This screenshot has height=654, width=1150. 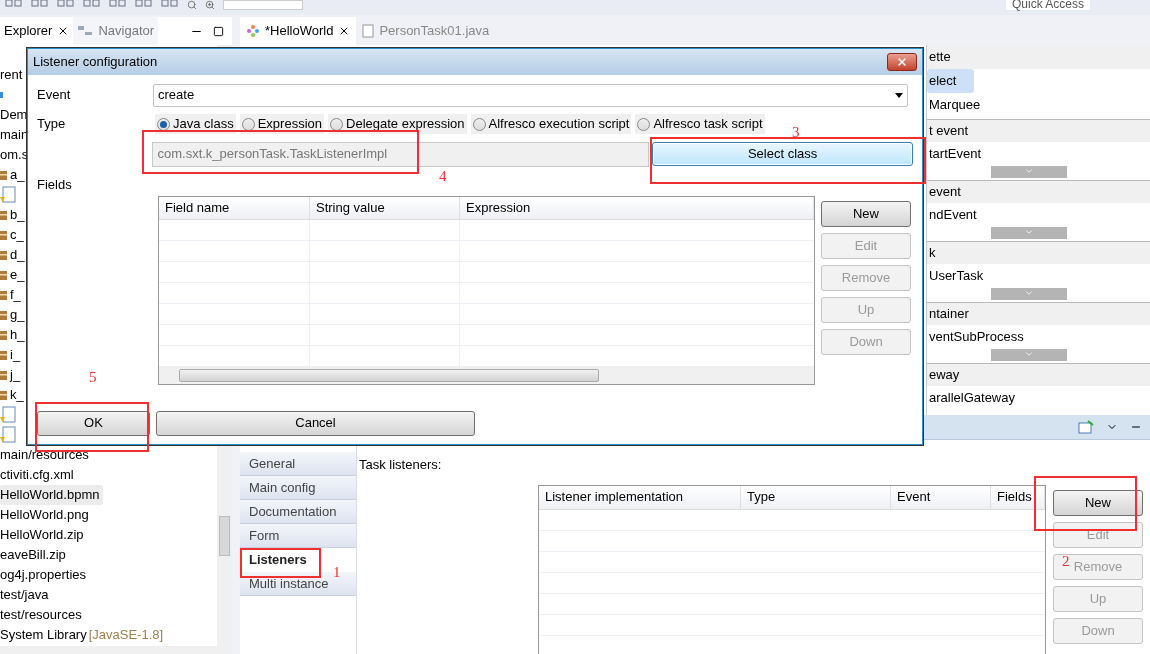 I want to click on tree-label: e_, so click(x=17, y=275).